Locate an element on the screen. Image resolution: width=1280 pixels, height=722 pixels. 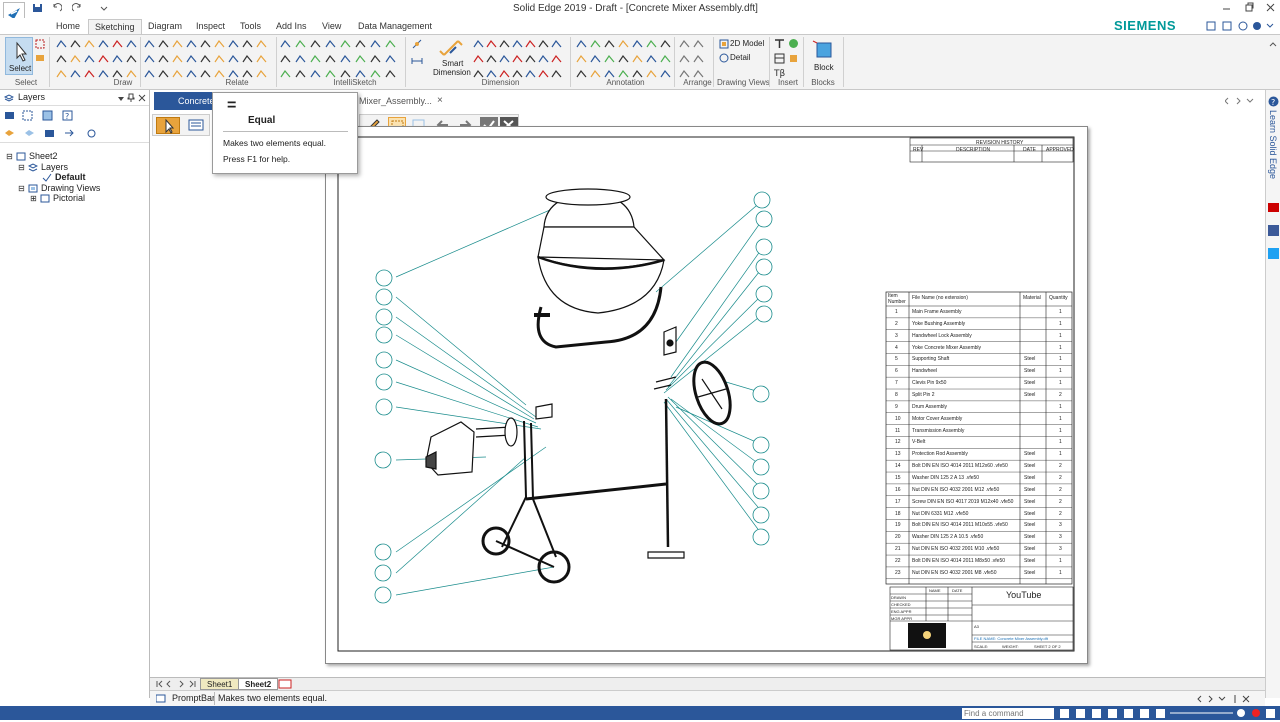
doc-tab-active: Concrete is located at coordinates (184, 101).